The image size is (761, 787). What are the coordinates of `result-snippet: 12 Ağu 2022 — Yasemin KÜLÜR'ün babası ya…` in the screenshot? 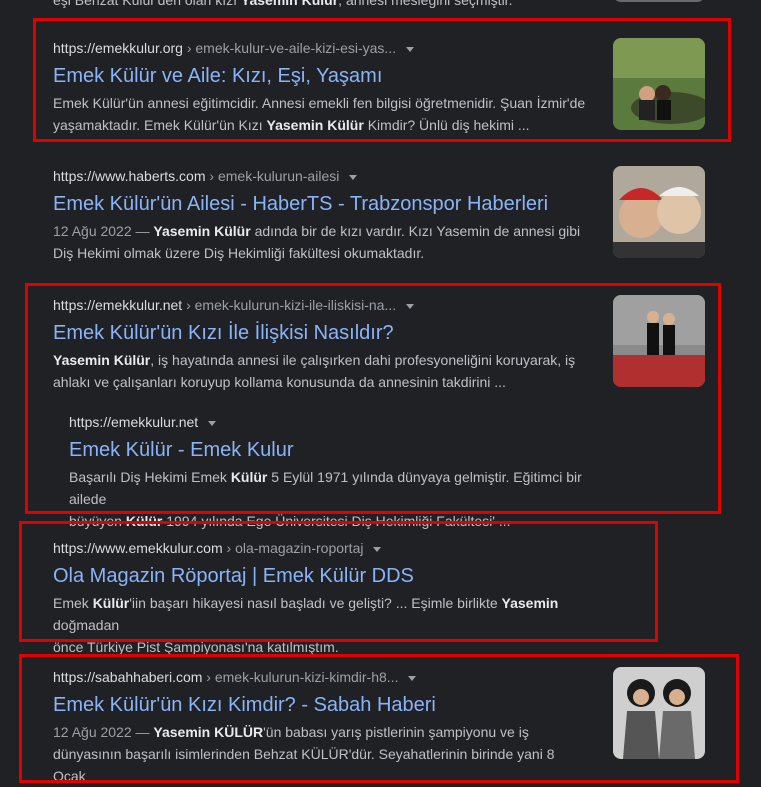 It's located at (304, 754).